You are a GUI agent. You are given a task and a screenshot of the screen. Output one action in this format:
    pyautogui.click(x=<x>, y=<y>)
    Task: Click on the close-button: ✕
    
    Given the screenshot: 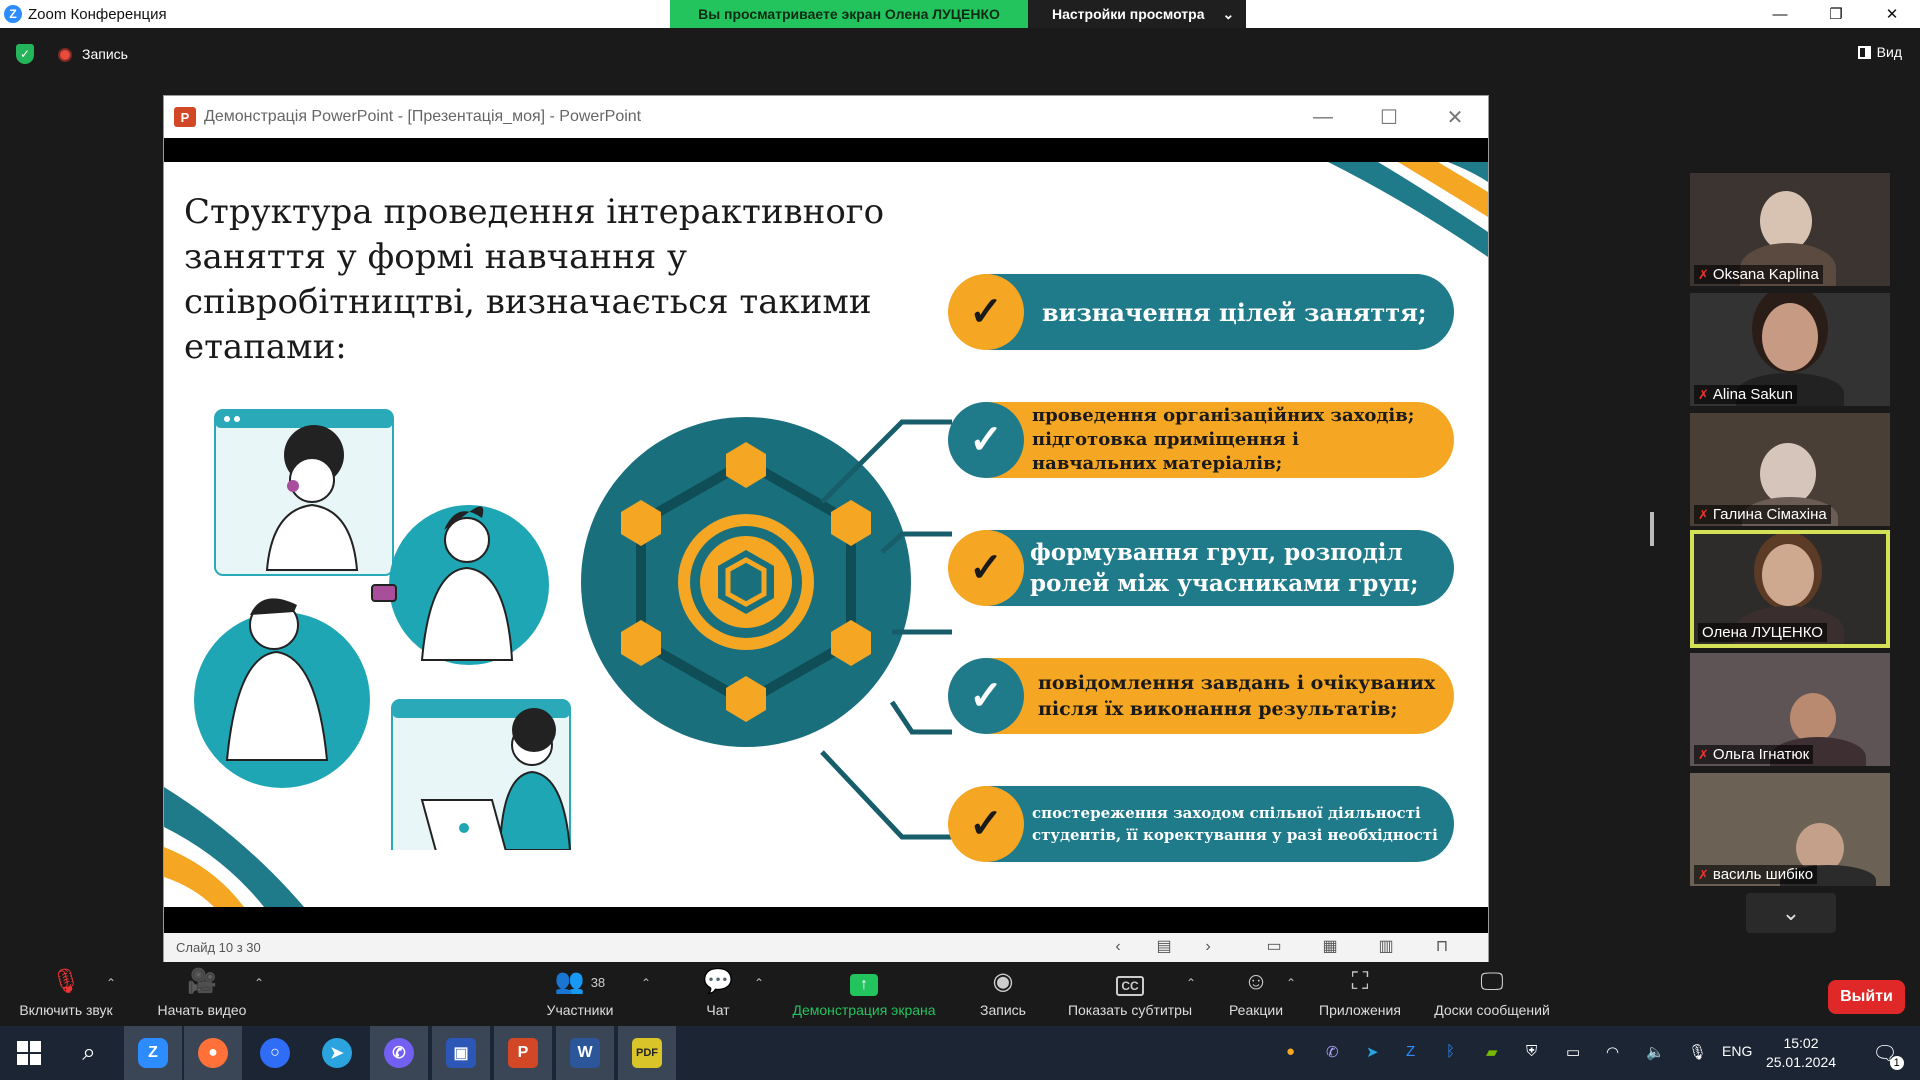 What is the action you would take?
    pyautogui.click(x=1892, y=14)
    